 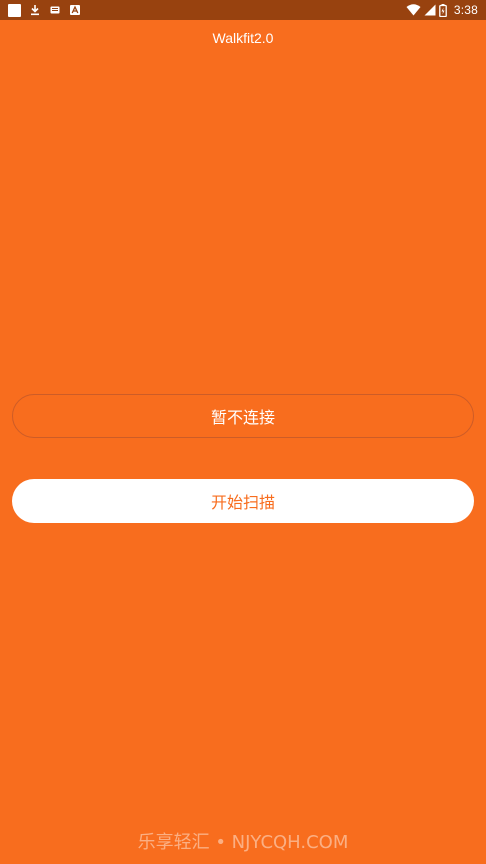 What do you see at coordinates (430, 10) in the screenshot?
I see `signal-icon` at bounding box center [430, 10].